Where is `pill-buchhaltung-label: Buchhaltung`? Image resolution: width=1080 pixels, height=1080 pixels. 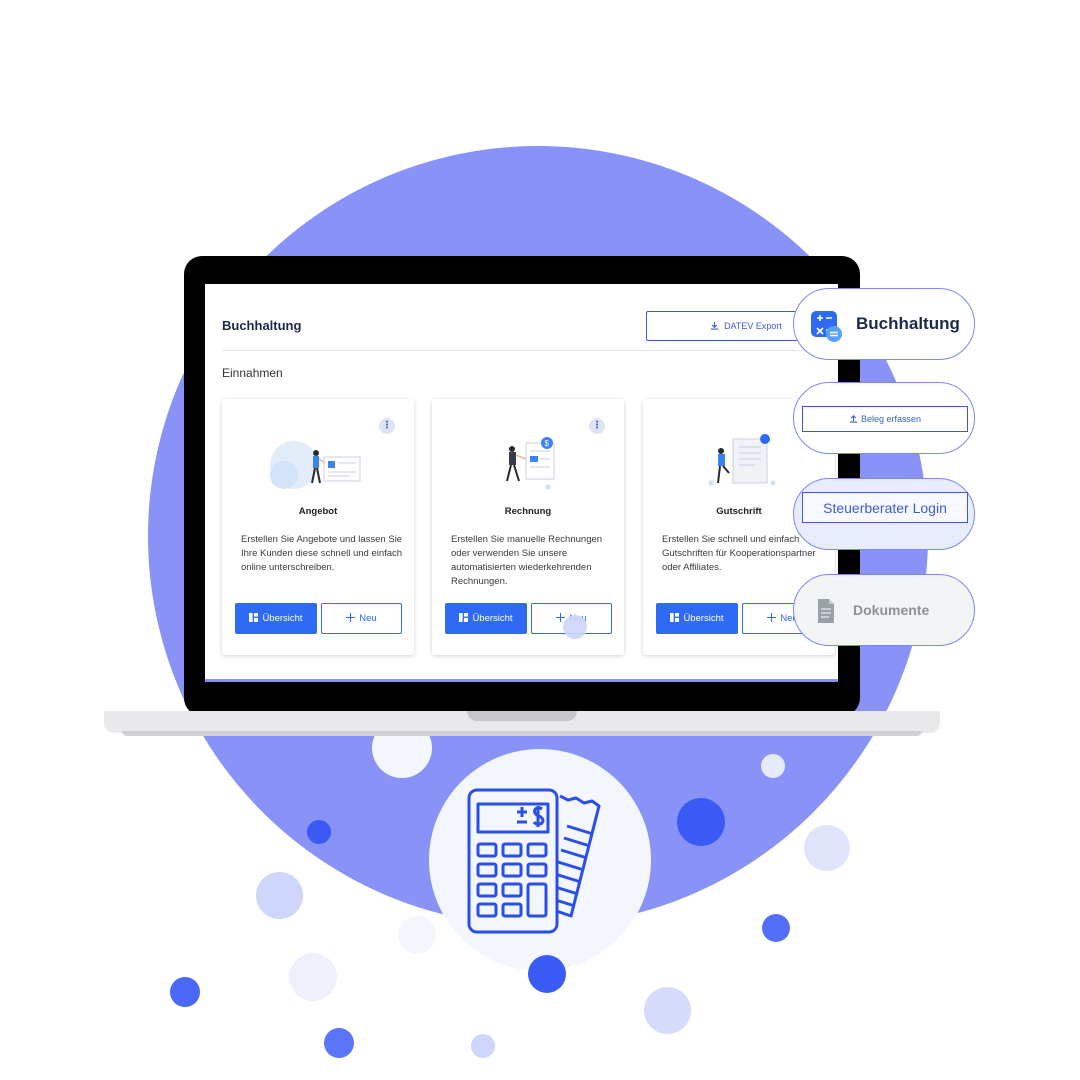 pill-buchhaltung-label: Buchhaltung is located at coordinates (908, 323).